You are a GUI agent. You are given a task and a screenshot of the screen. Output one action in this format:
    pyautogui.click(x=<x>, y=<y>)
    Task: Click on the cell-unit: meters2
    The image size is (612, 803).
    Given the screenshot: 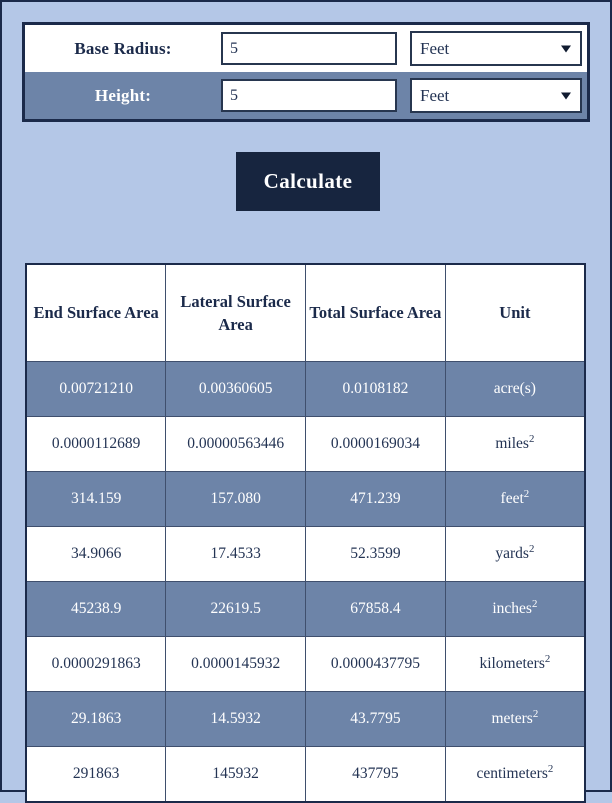 What is the action you would take?
    pyautogui.click(x=515, y=719)
    